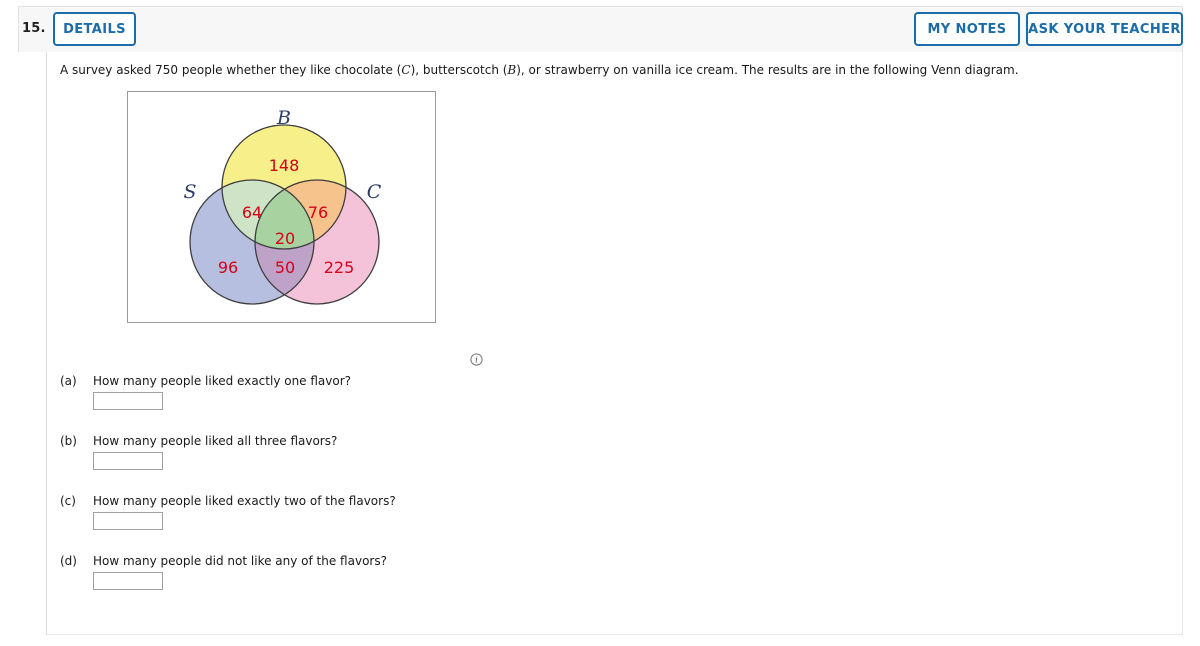 This screenshot has height=646, width=1200. What do you see at coordinates (967, 29) in the screenshot?
I see `my-notes-button: MY NOTES` at bounding box center [967, 29].